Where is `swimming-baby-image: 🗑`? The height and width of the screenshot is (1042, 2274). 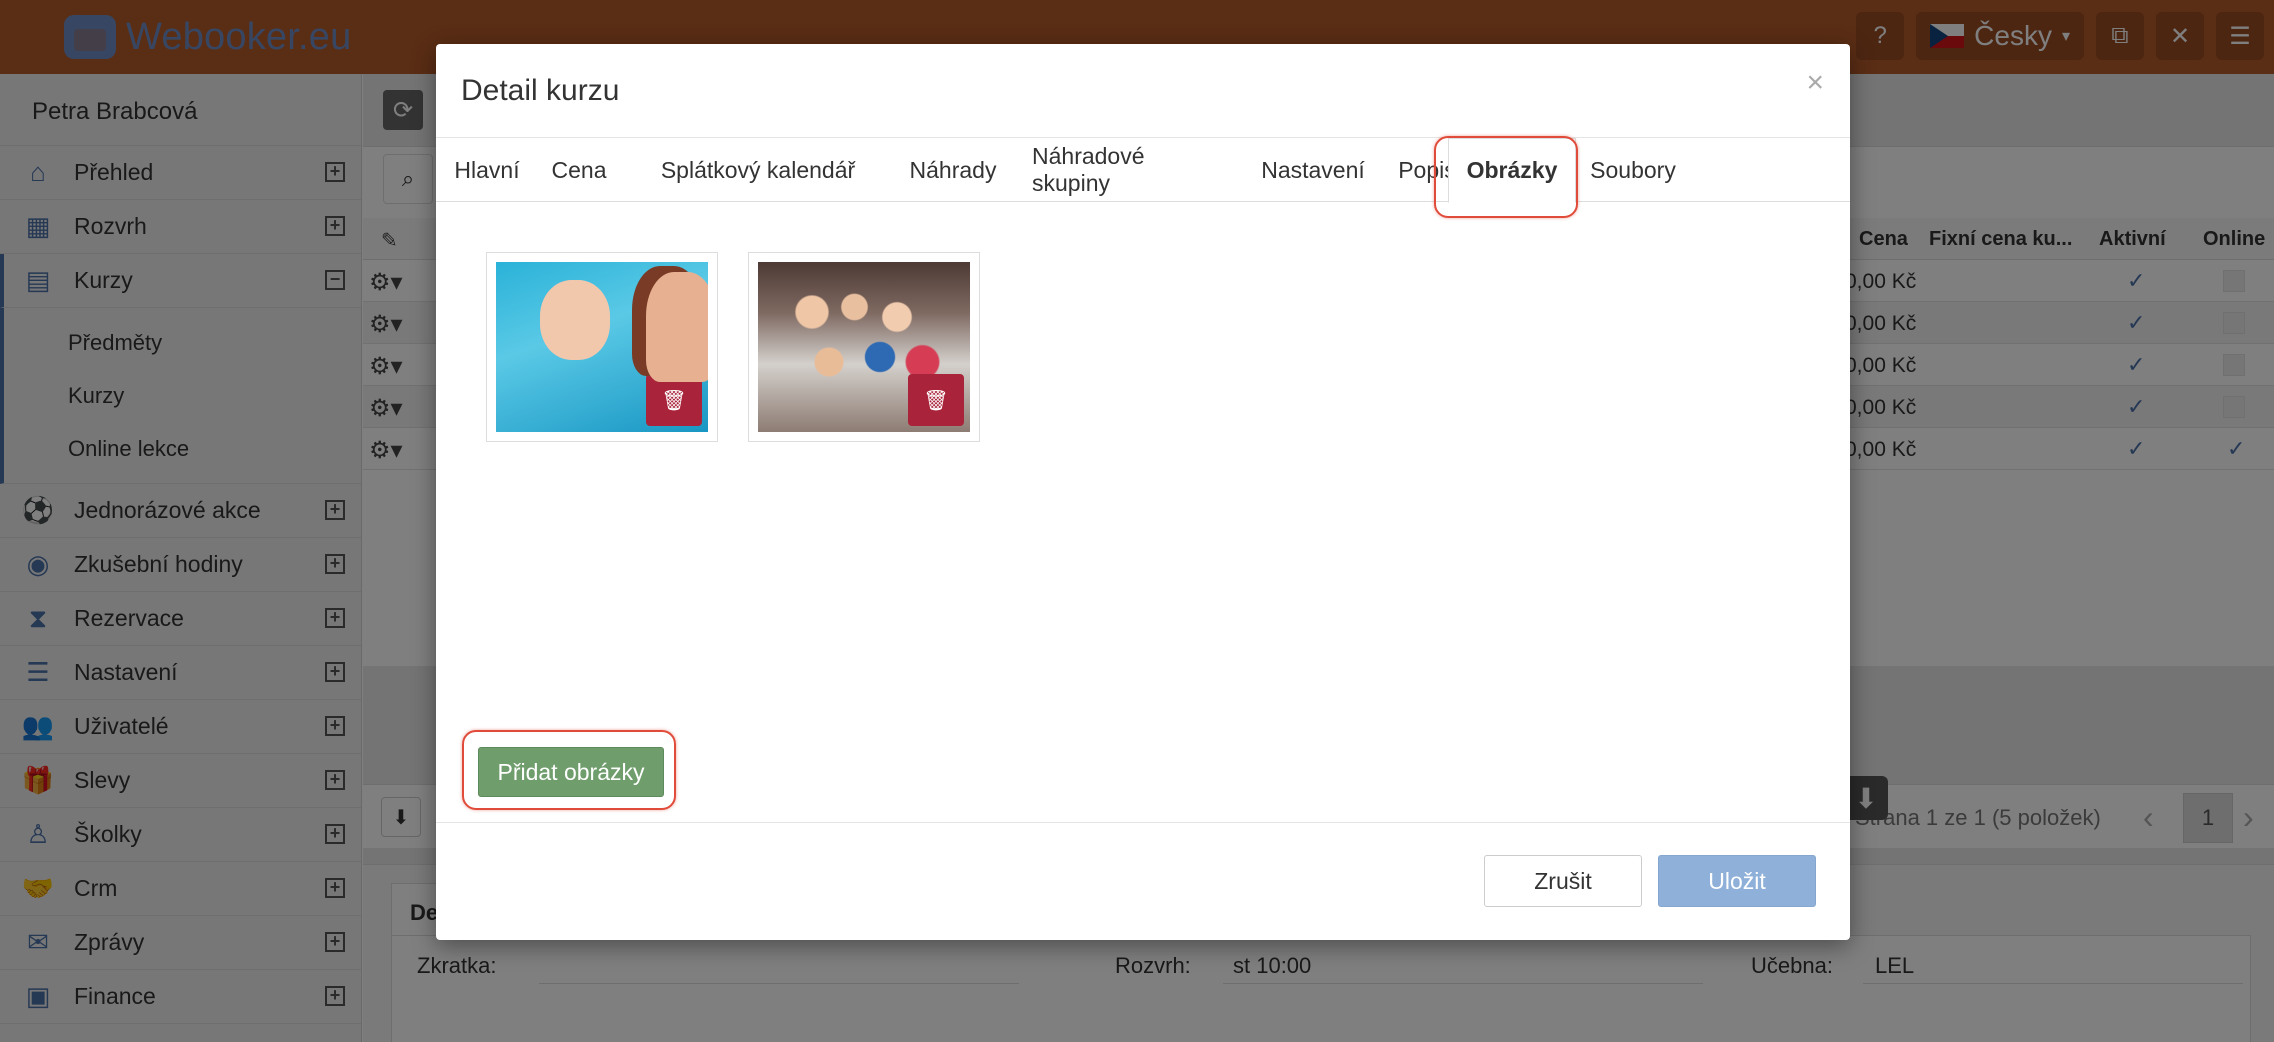
swimming-baby-image: 🗑 is located at coordinates (602, 347).